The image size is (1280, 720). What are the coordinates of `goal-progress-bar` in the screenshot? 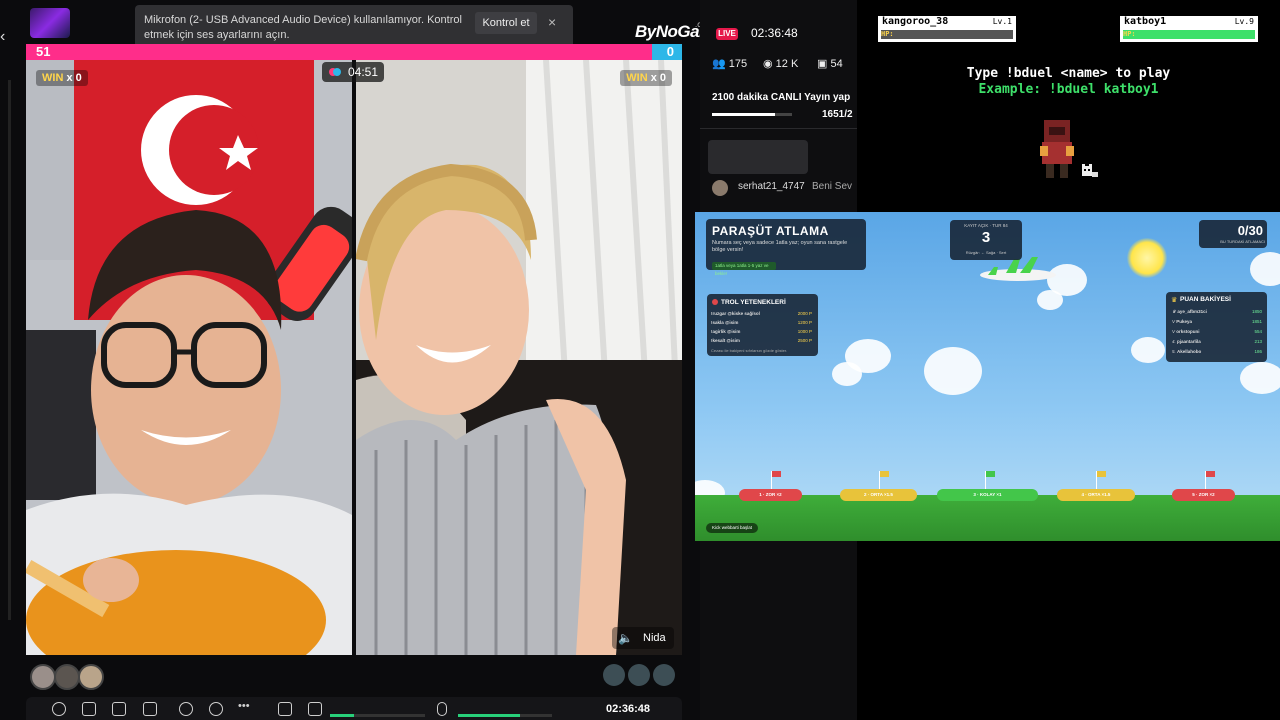 It's located at (752, 114).